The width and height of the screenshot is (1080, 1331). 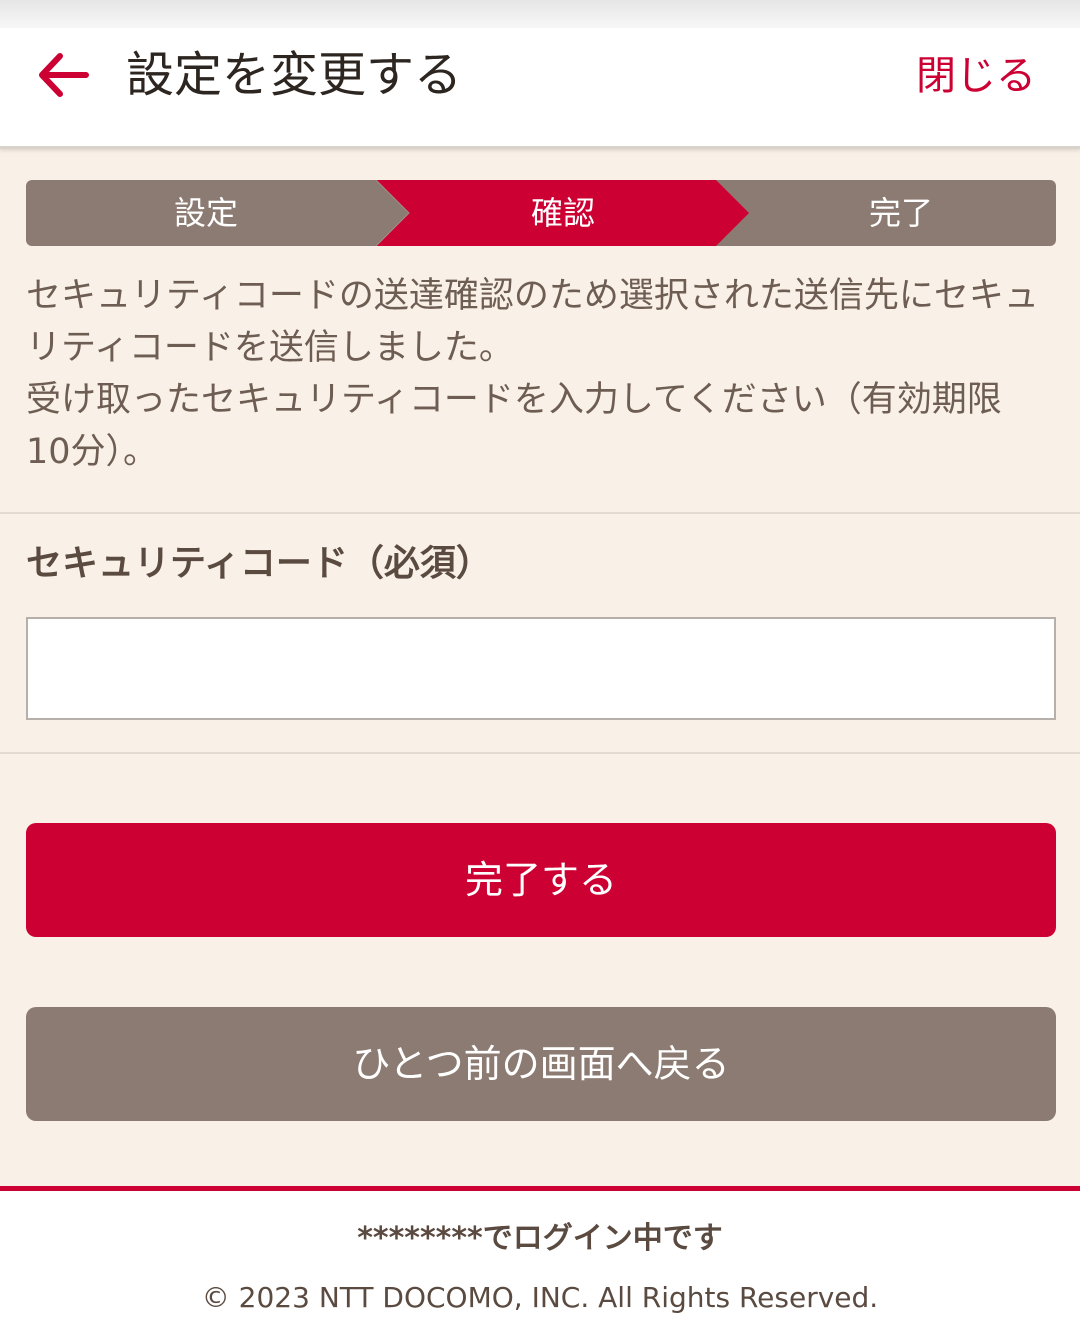 What do you see at coordinates (541, 668) in the screenshot?
I see `security-code-input` at bounding box center [541, 668].